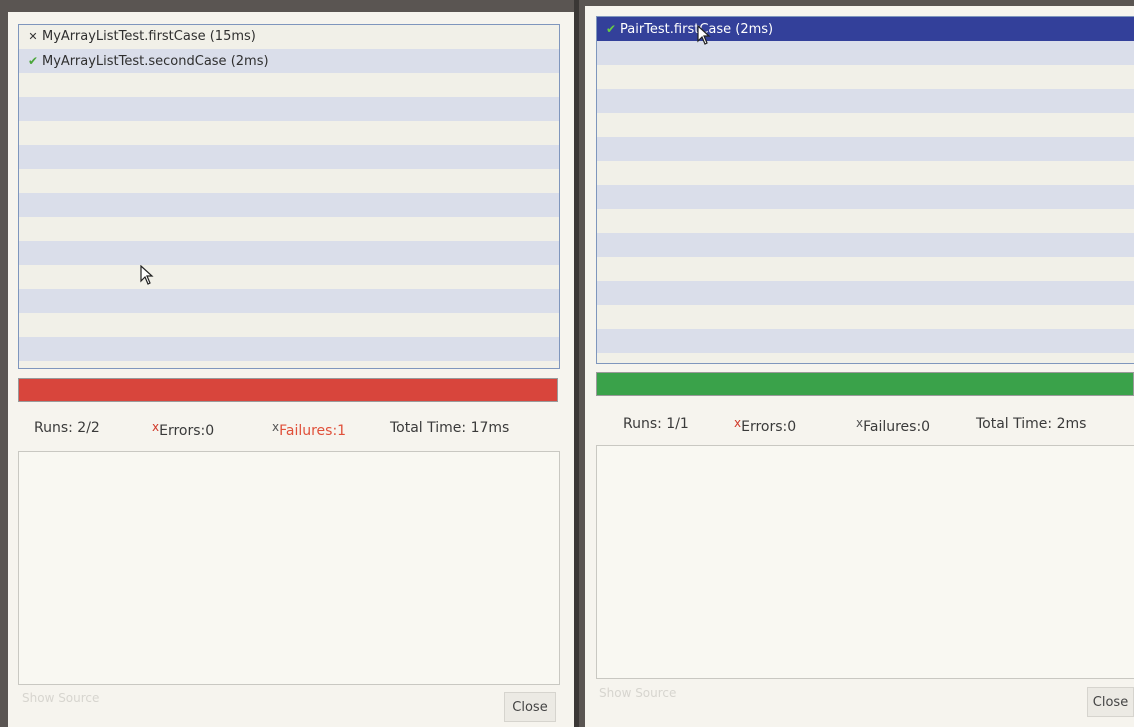 The image size is (1134, 727). What do you see at coordinates (67, 428) in the screenshot?
I see `runs-count: Runs: 2/2` at bounding box center [67, 428].